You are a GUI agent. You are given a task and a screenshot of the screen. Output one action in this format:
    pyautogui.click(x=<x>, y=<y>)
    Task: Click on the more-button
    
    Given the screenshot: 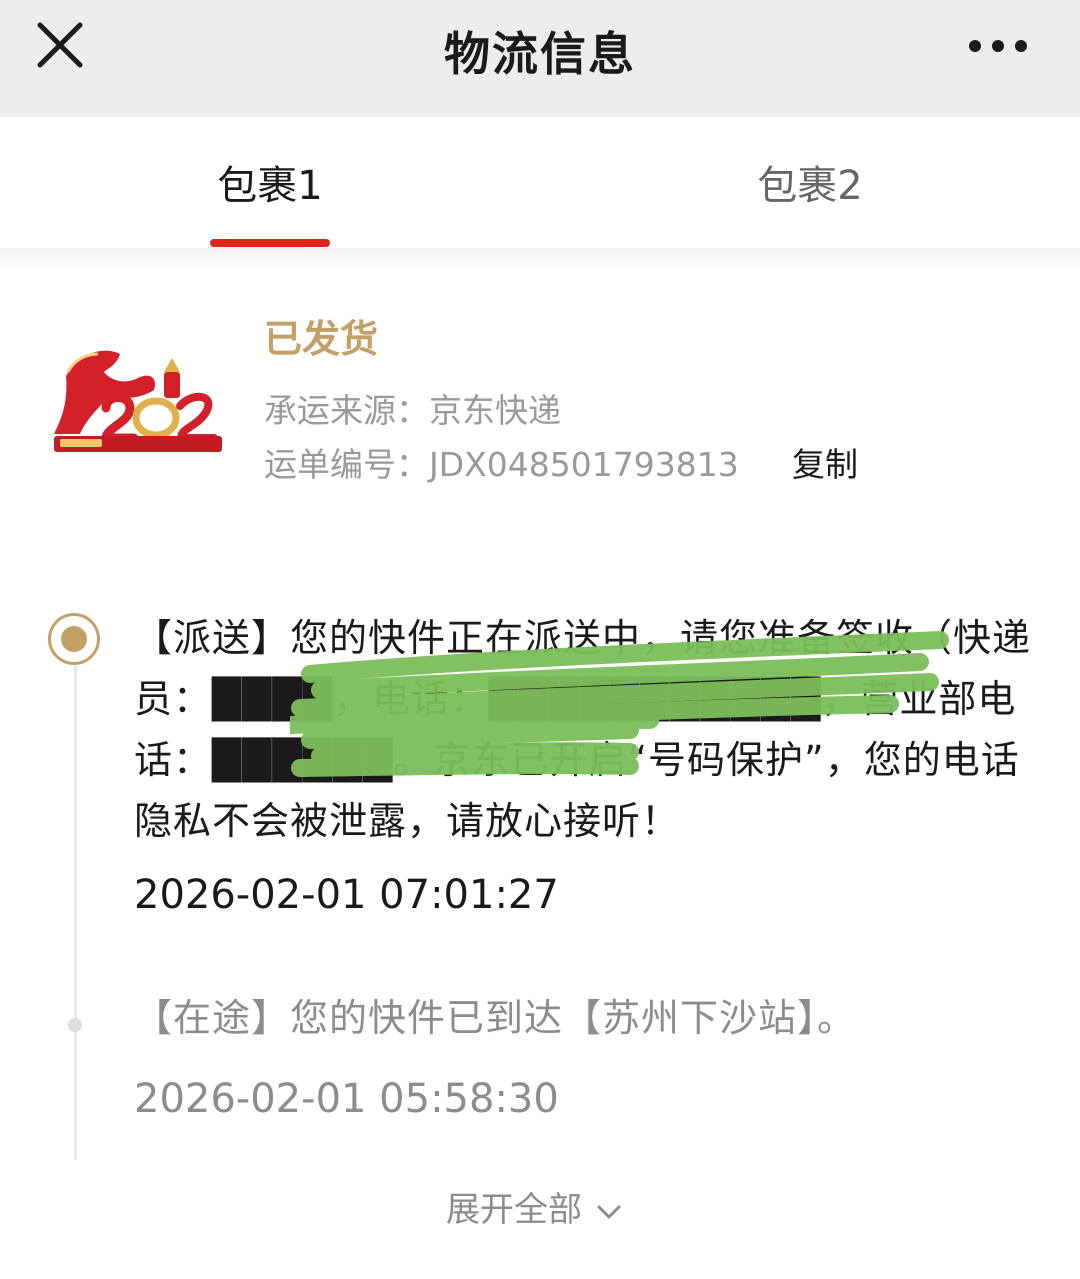 What is the action you would take?
    pyautogui.click(x=999, y=46)
    